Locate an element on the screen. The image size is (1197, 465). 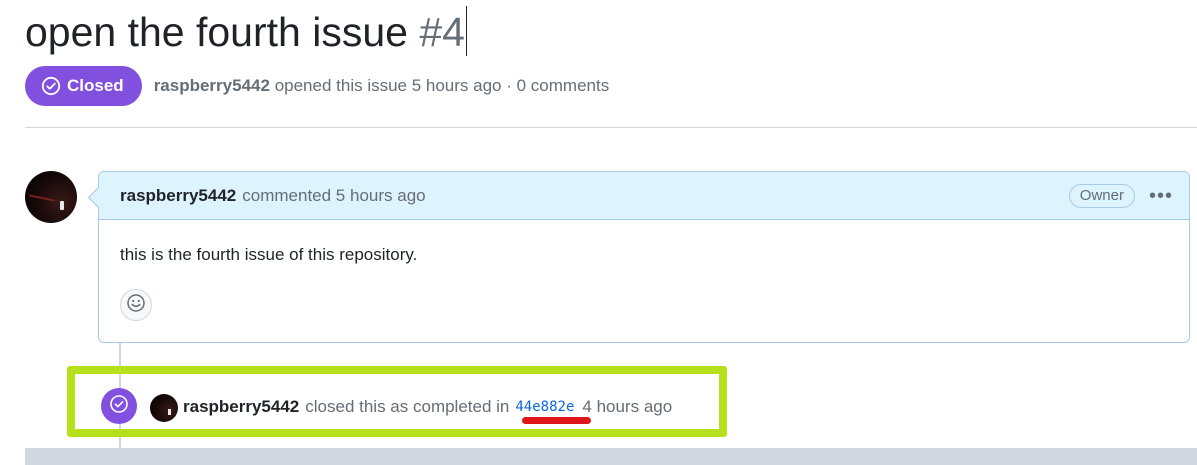
issue-title: open the fourth issue #4 is located at coordinates (246, 32).